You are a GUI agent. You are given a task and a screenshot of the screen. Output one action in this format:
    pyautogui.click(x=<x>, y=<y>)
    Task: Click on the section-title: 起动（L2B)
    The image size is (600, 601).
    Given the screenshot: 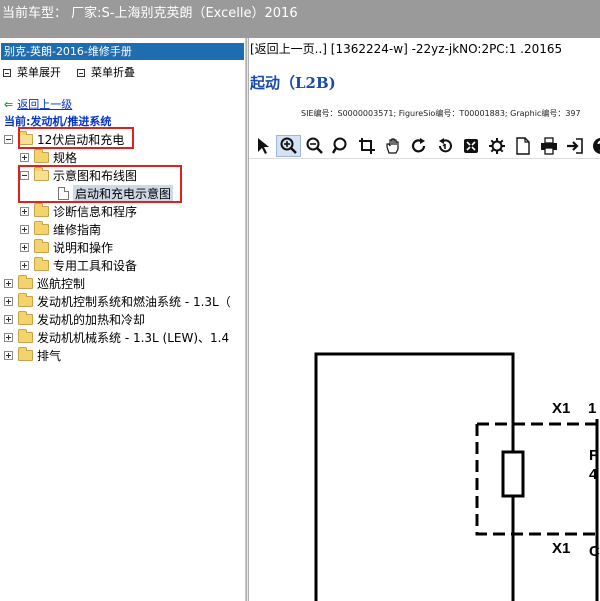 What is the action you would take?
    pyautogui.click(x=293, y=83)
    